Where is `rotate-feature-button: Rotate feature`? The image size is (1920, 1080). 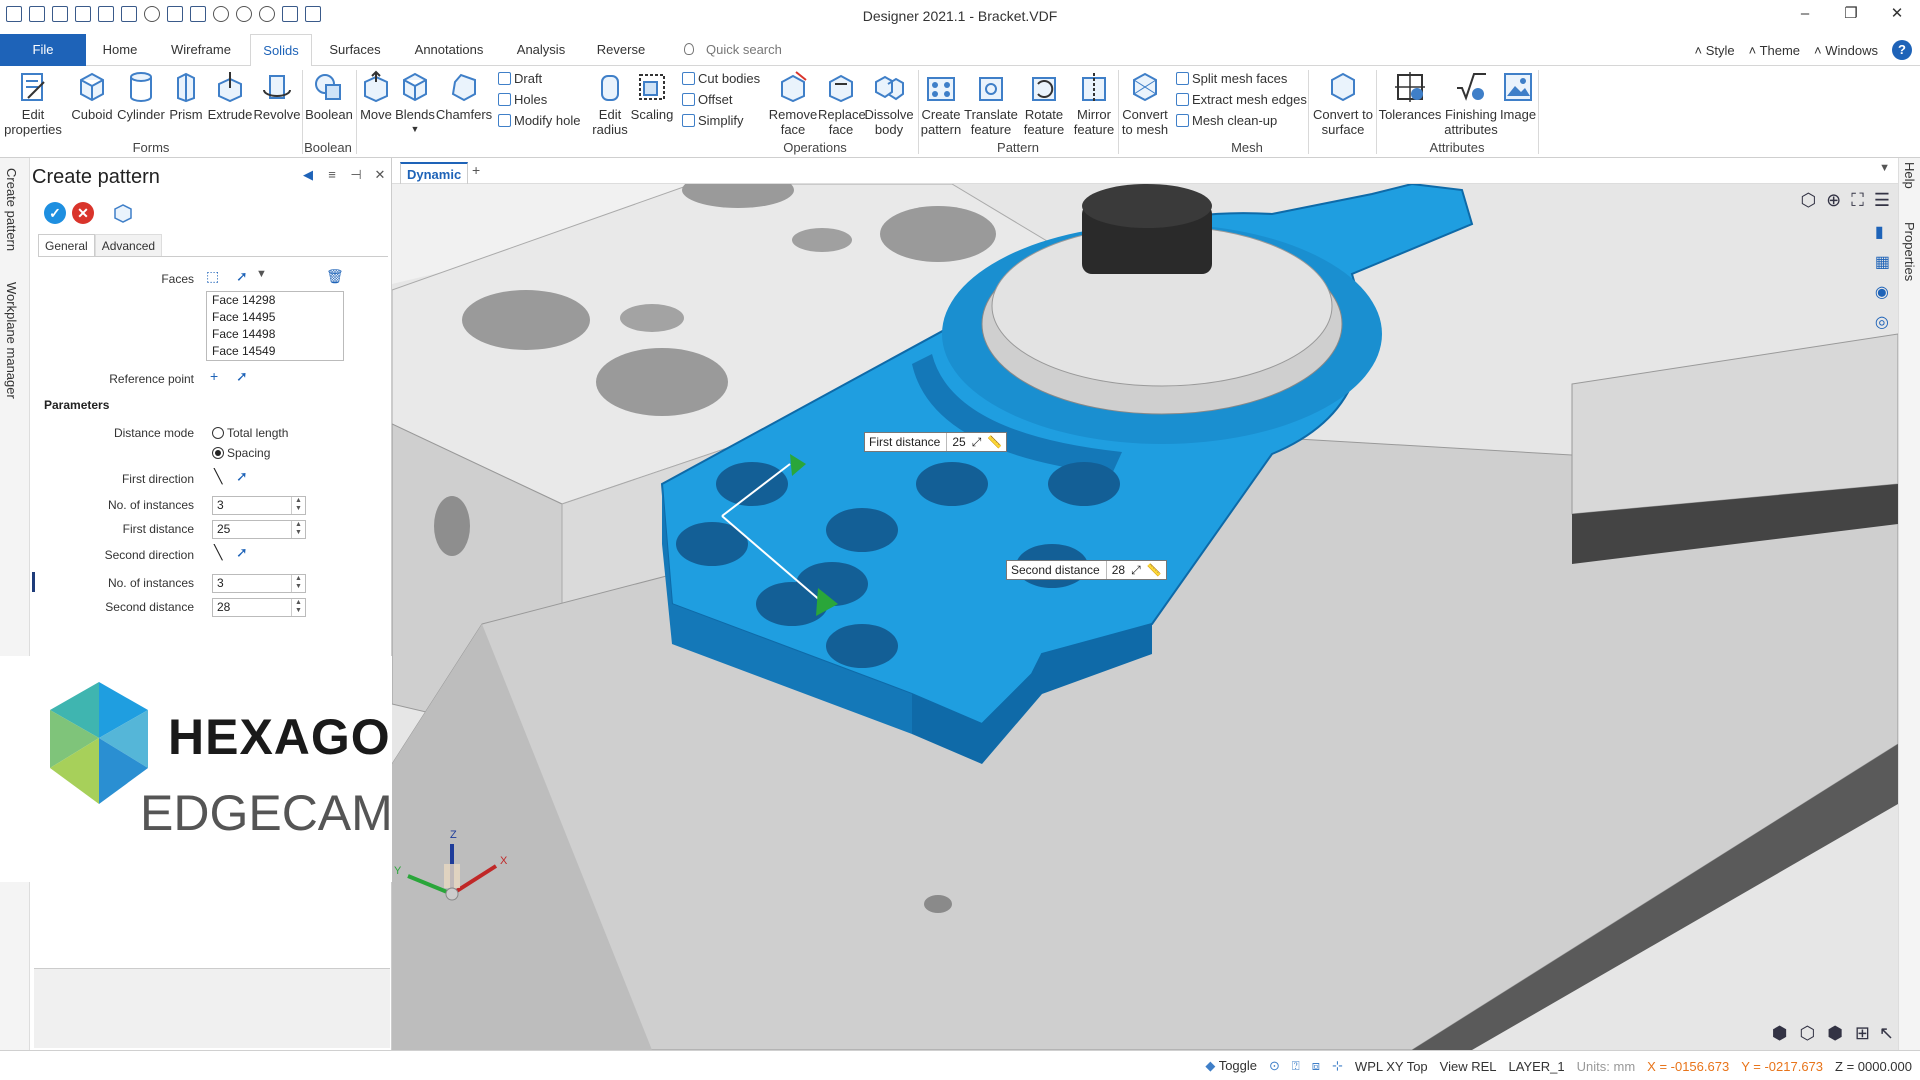
rotate-feature-button: Rotate feature is located at coordinates (1044, 103).